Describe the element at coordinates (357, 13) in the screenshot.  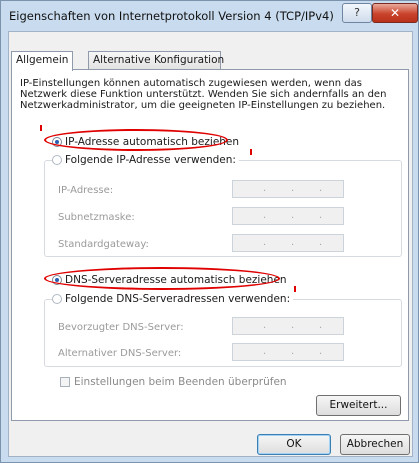
I see `help-button: ?` at that location.